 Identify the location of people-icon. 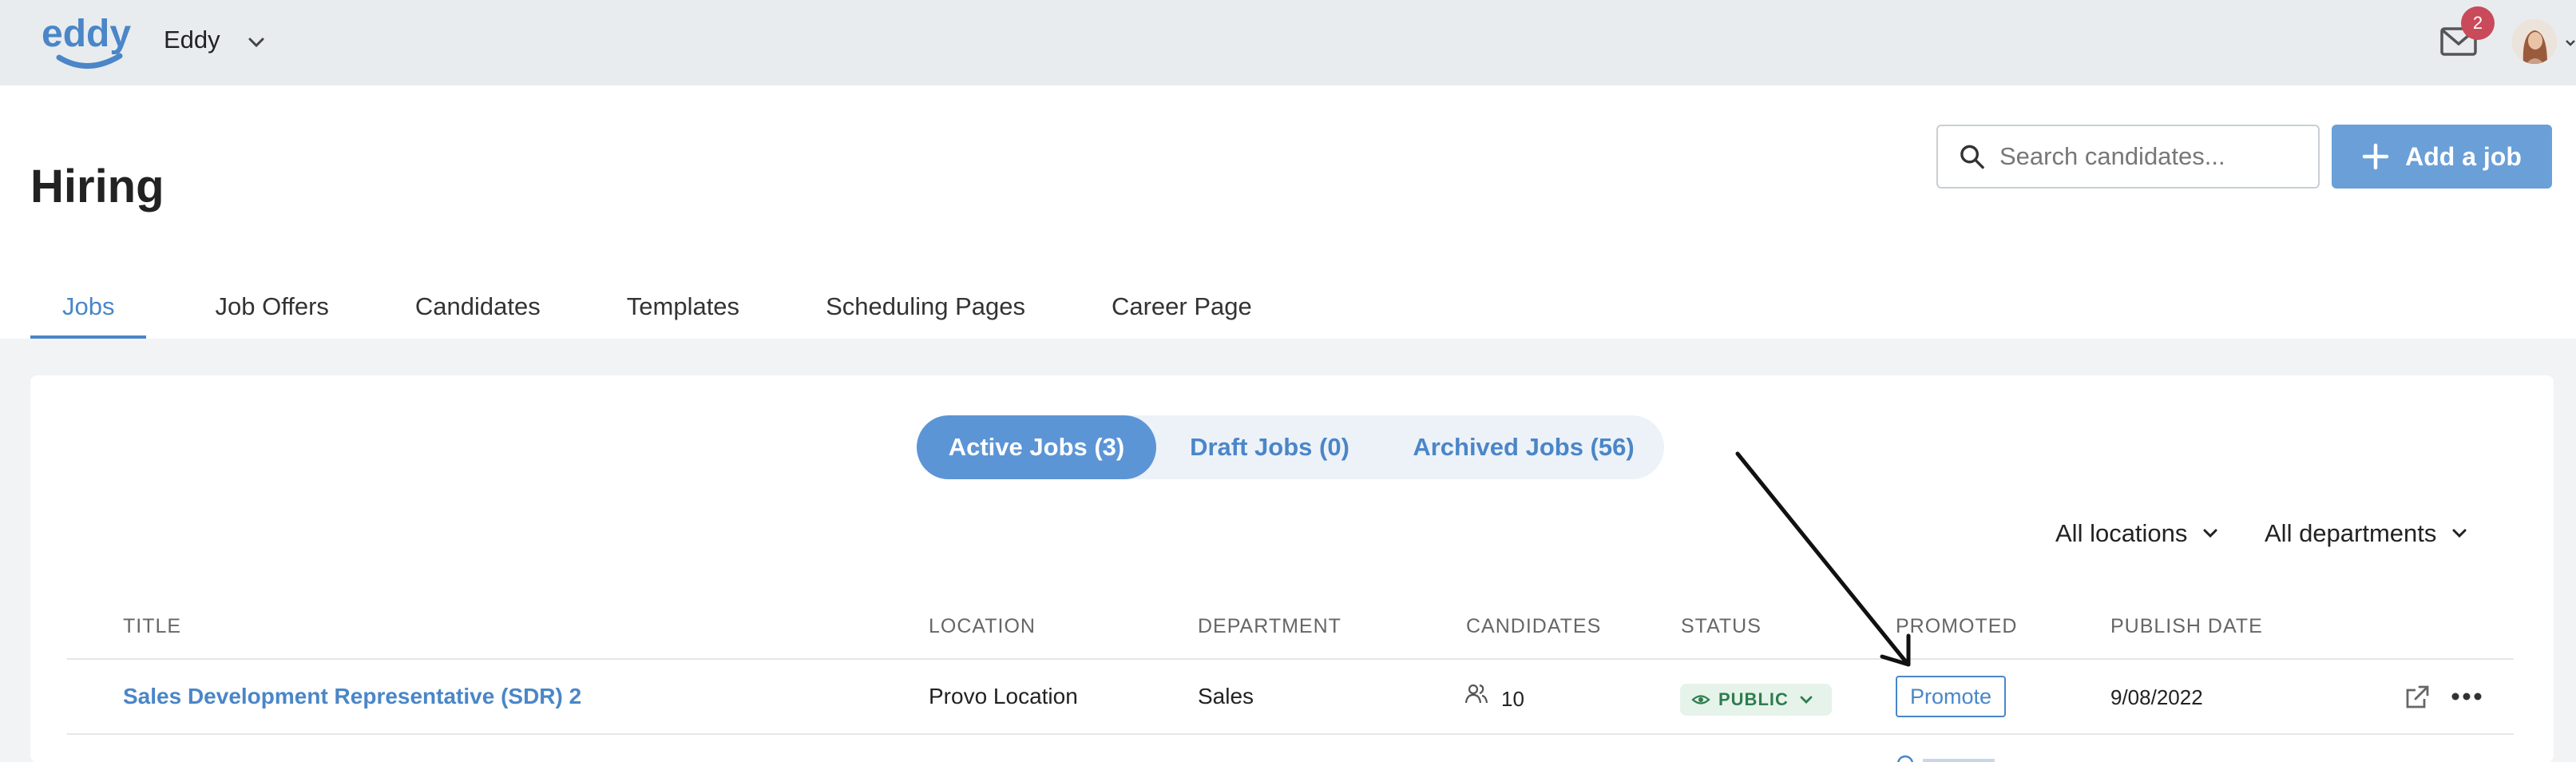
(1476, 694).